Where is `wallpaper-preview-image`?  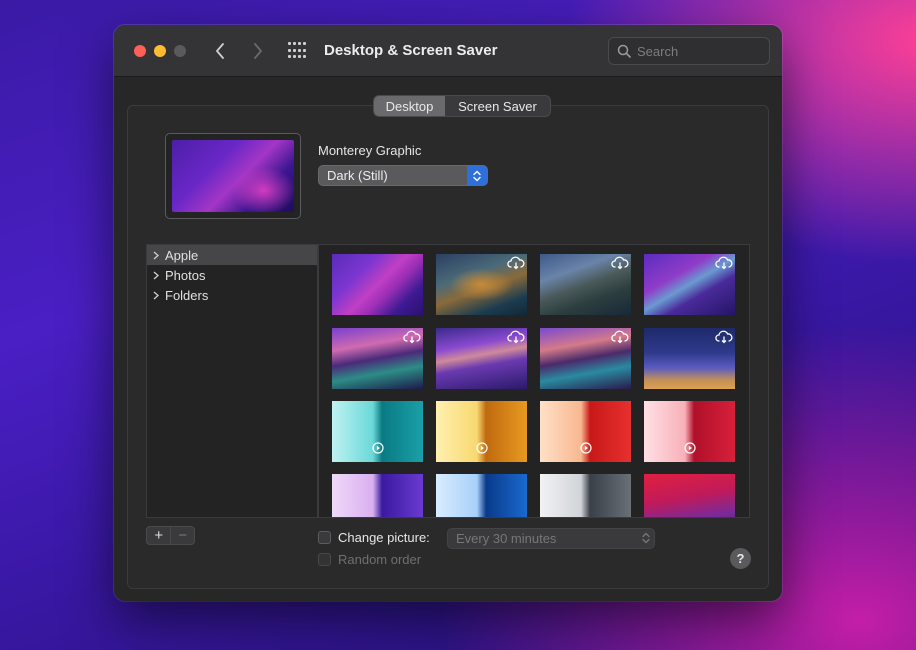 wallpaper-preview-image is located at coordinates (233, 176).